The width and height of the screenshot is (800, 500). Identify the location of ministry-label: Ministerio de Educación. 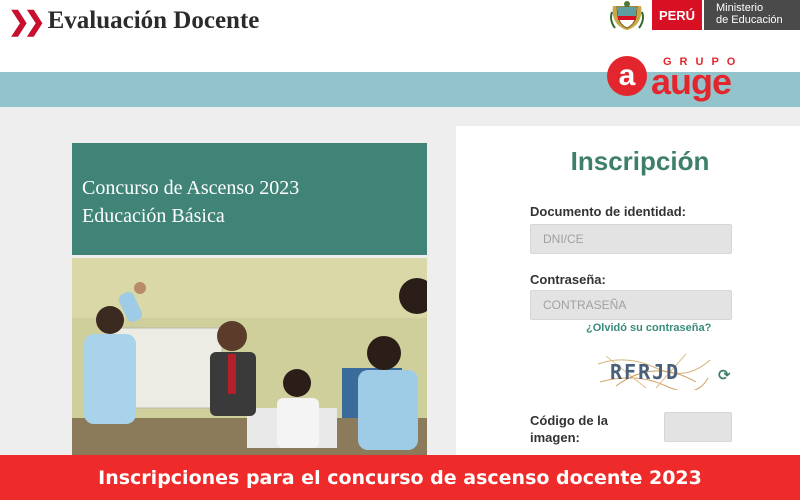
(752, 15).